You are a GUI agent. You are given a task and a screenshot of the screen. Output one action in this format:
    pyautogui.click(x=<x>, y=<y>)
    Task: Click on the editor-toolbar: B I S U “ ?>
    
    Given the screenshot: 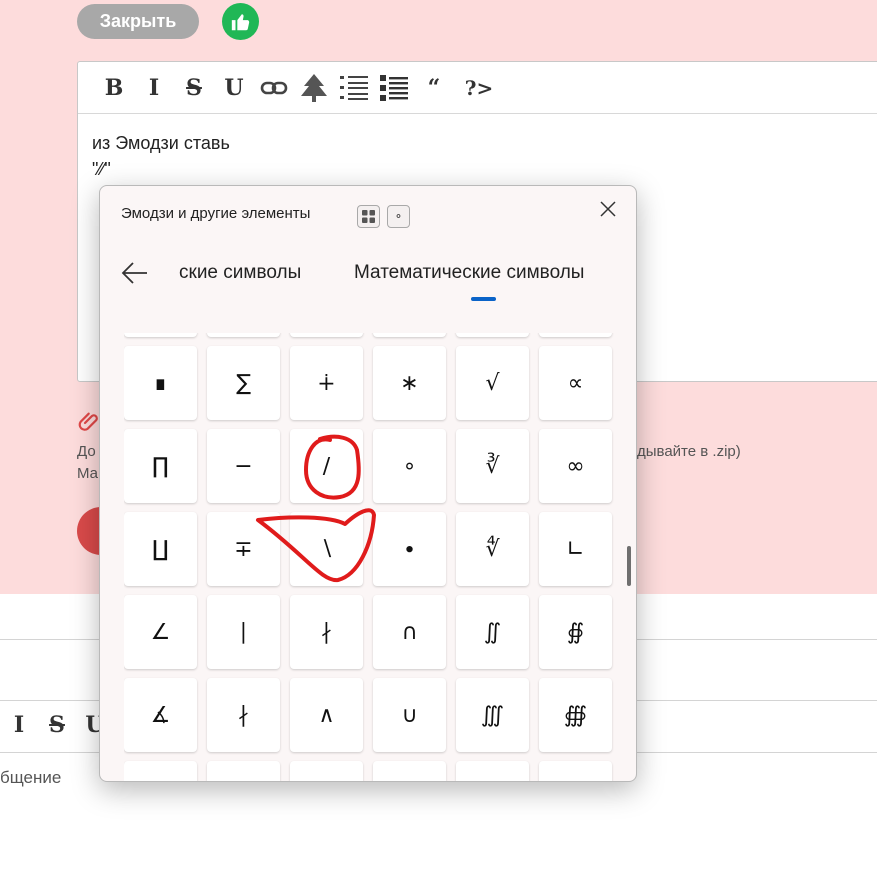 What is the action you would take?
    pyautogui.click(x=477, y=88)
    